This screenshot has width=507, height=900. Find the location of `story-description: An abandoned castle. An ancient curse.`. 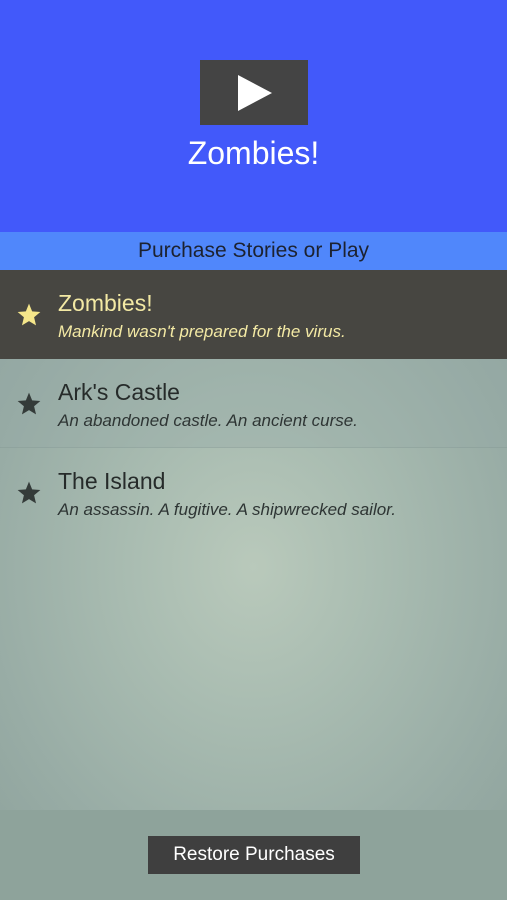

story-description: An abandoned castle. An ancient curse. is located at coordinates (208, 420).